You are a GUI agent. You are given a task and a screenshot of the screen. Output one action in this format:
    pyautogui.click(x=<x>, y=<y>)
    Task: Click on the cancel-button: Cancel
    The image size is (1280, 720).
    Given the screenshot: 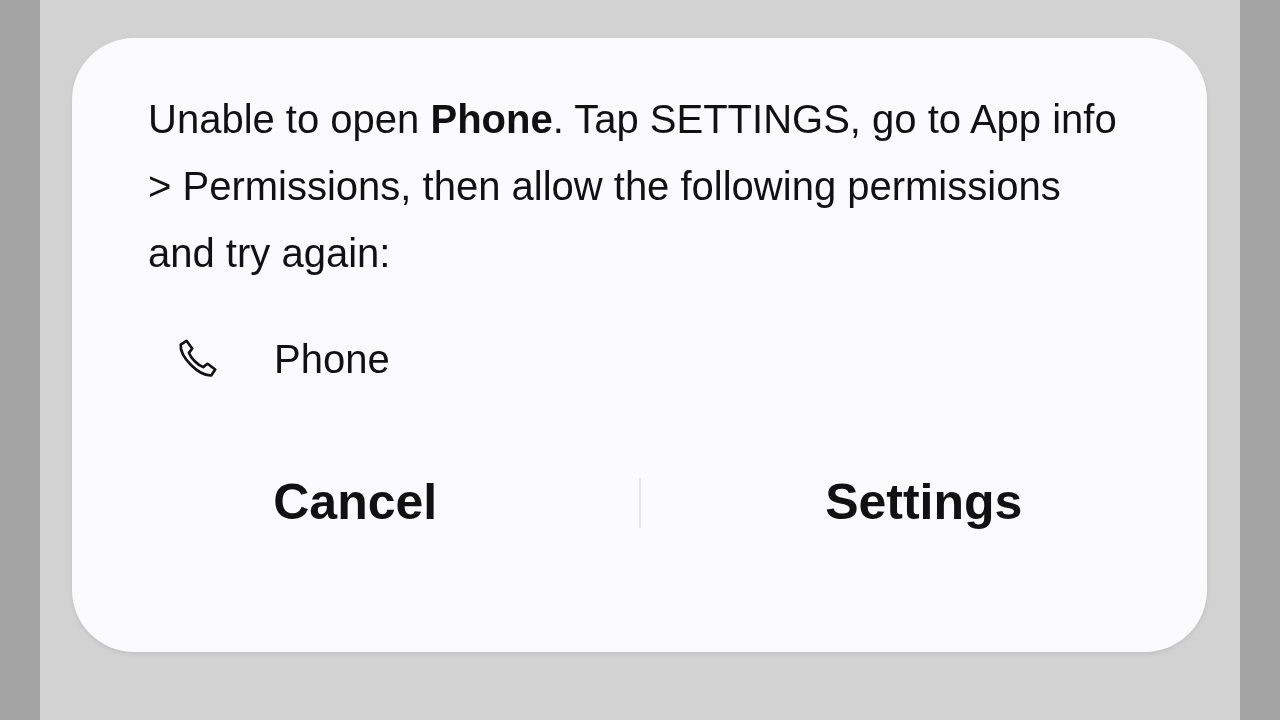 What is the action you would take?
    pyautogui.click(x=355, y=502)
    